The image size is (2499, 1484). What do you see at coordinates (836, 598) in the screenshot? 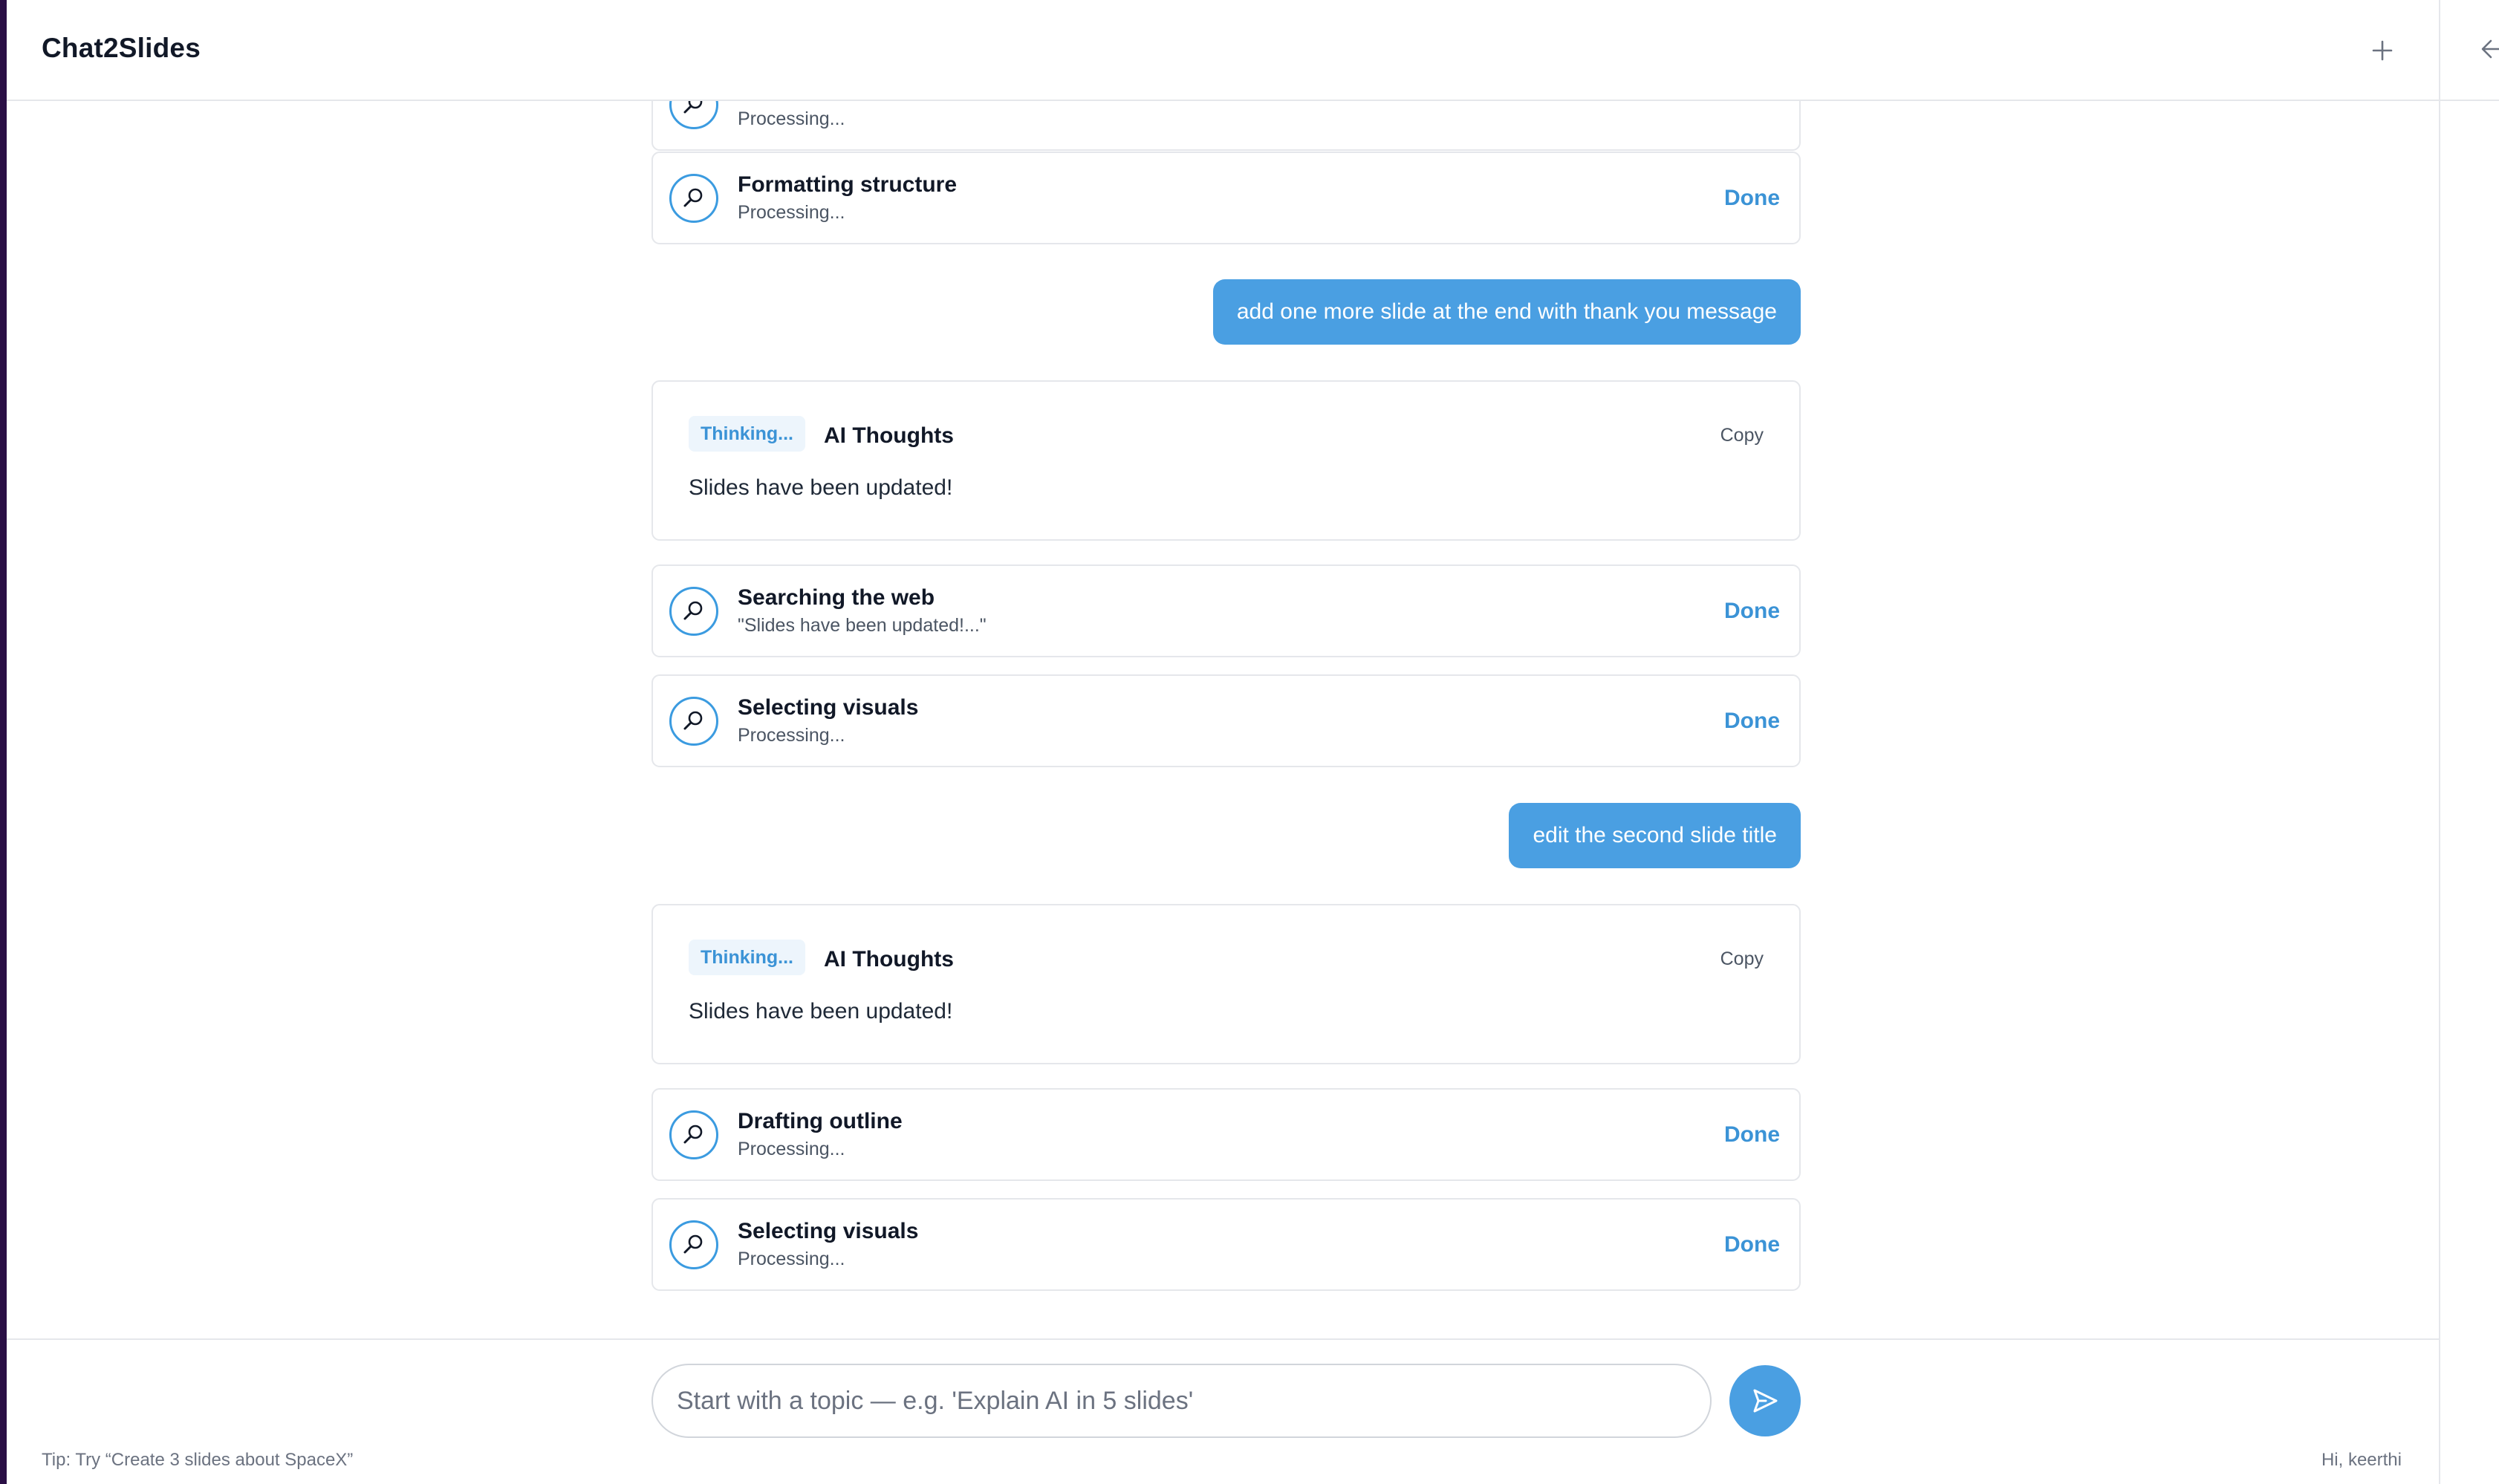
I see `step-title: Searching the web` at bounding box center [836, 598].